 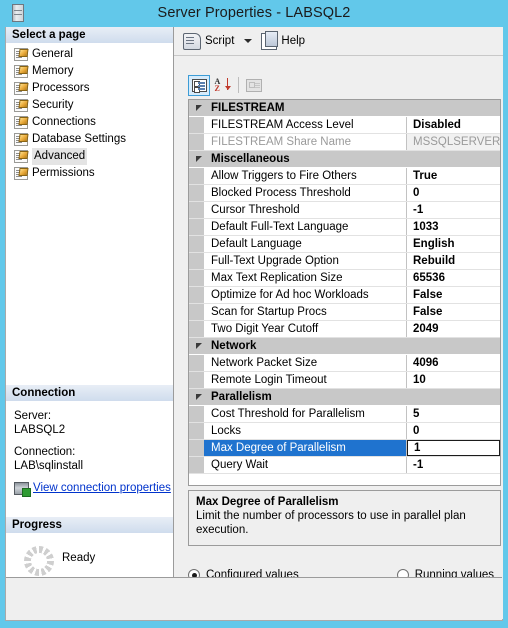 I want to click on property-name: Full-Text Upgrade Option, so click(x=305, y=261).